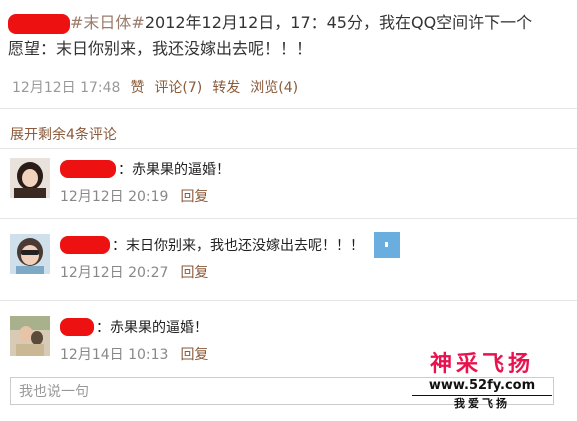  What do you see at coordinates (482, 403) in the screenshot?
I see `watermark-subtitle: 我爱飞扬` at bounding box center [482, 403].